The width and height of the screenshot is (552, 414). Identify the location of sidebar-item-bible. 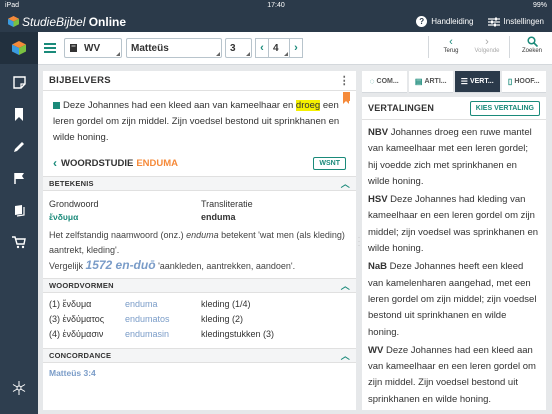
(19, 48).